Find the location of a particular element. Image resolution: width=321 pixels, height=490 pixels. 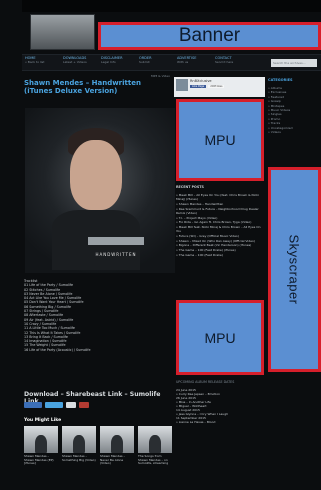

fb-like-count: 20M likes is located at coordinates (216, 86).